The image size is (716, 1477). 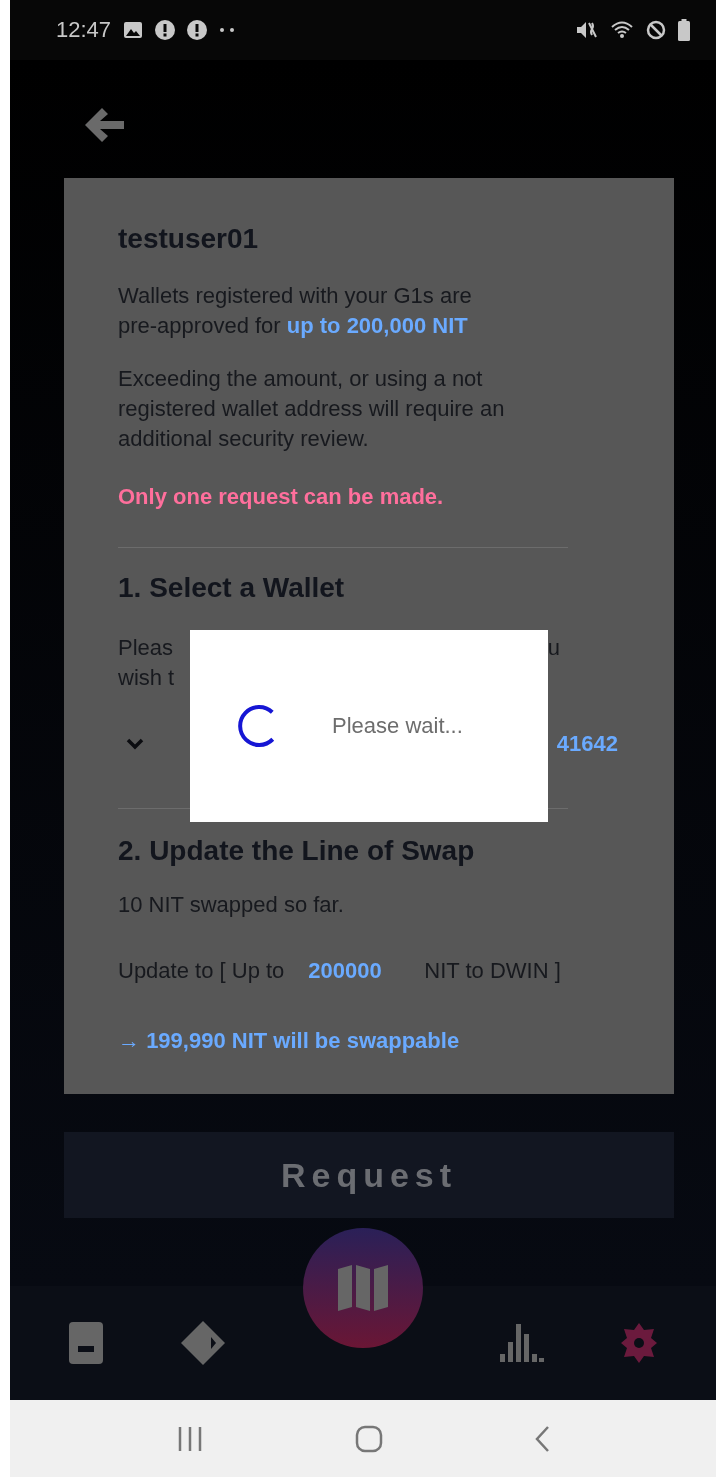 What do you see at coordinates (684, 30) in the screenshot?
I see `battery-icon` at bounding box center [684, 30].